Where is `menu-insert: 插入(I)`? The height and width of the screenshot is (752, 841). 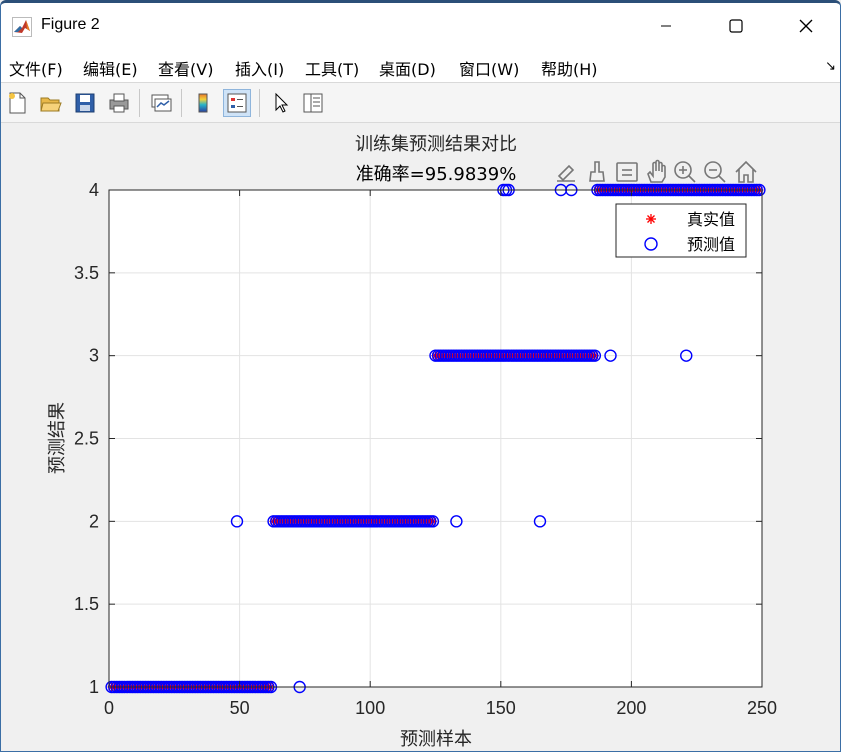
menu-insert: 插入(I) is located at coordinates (259, 68).